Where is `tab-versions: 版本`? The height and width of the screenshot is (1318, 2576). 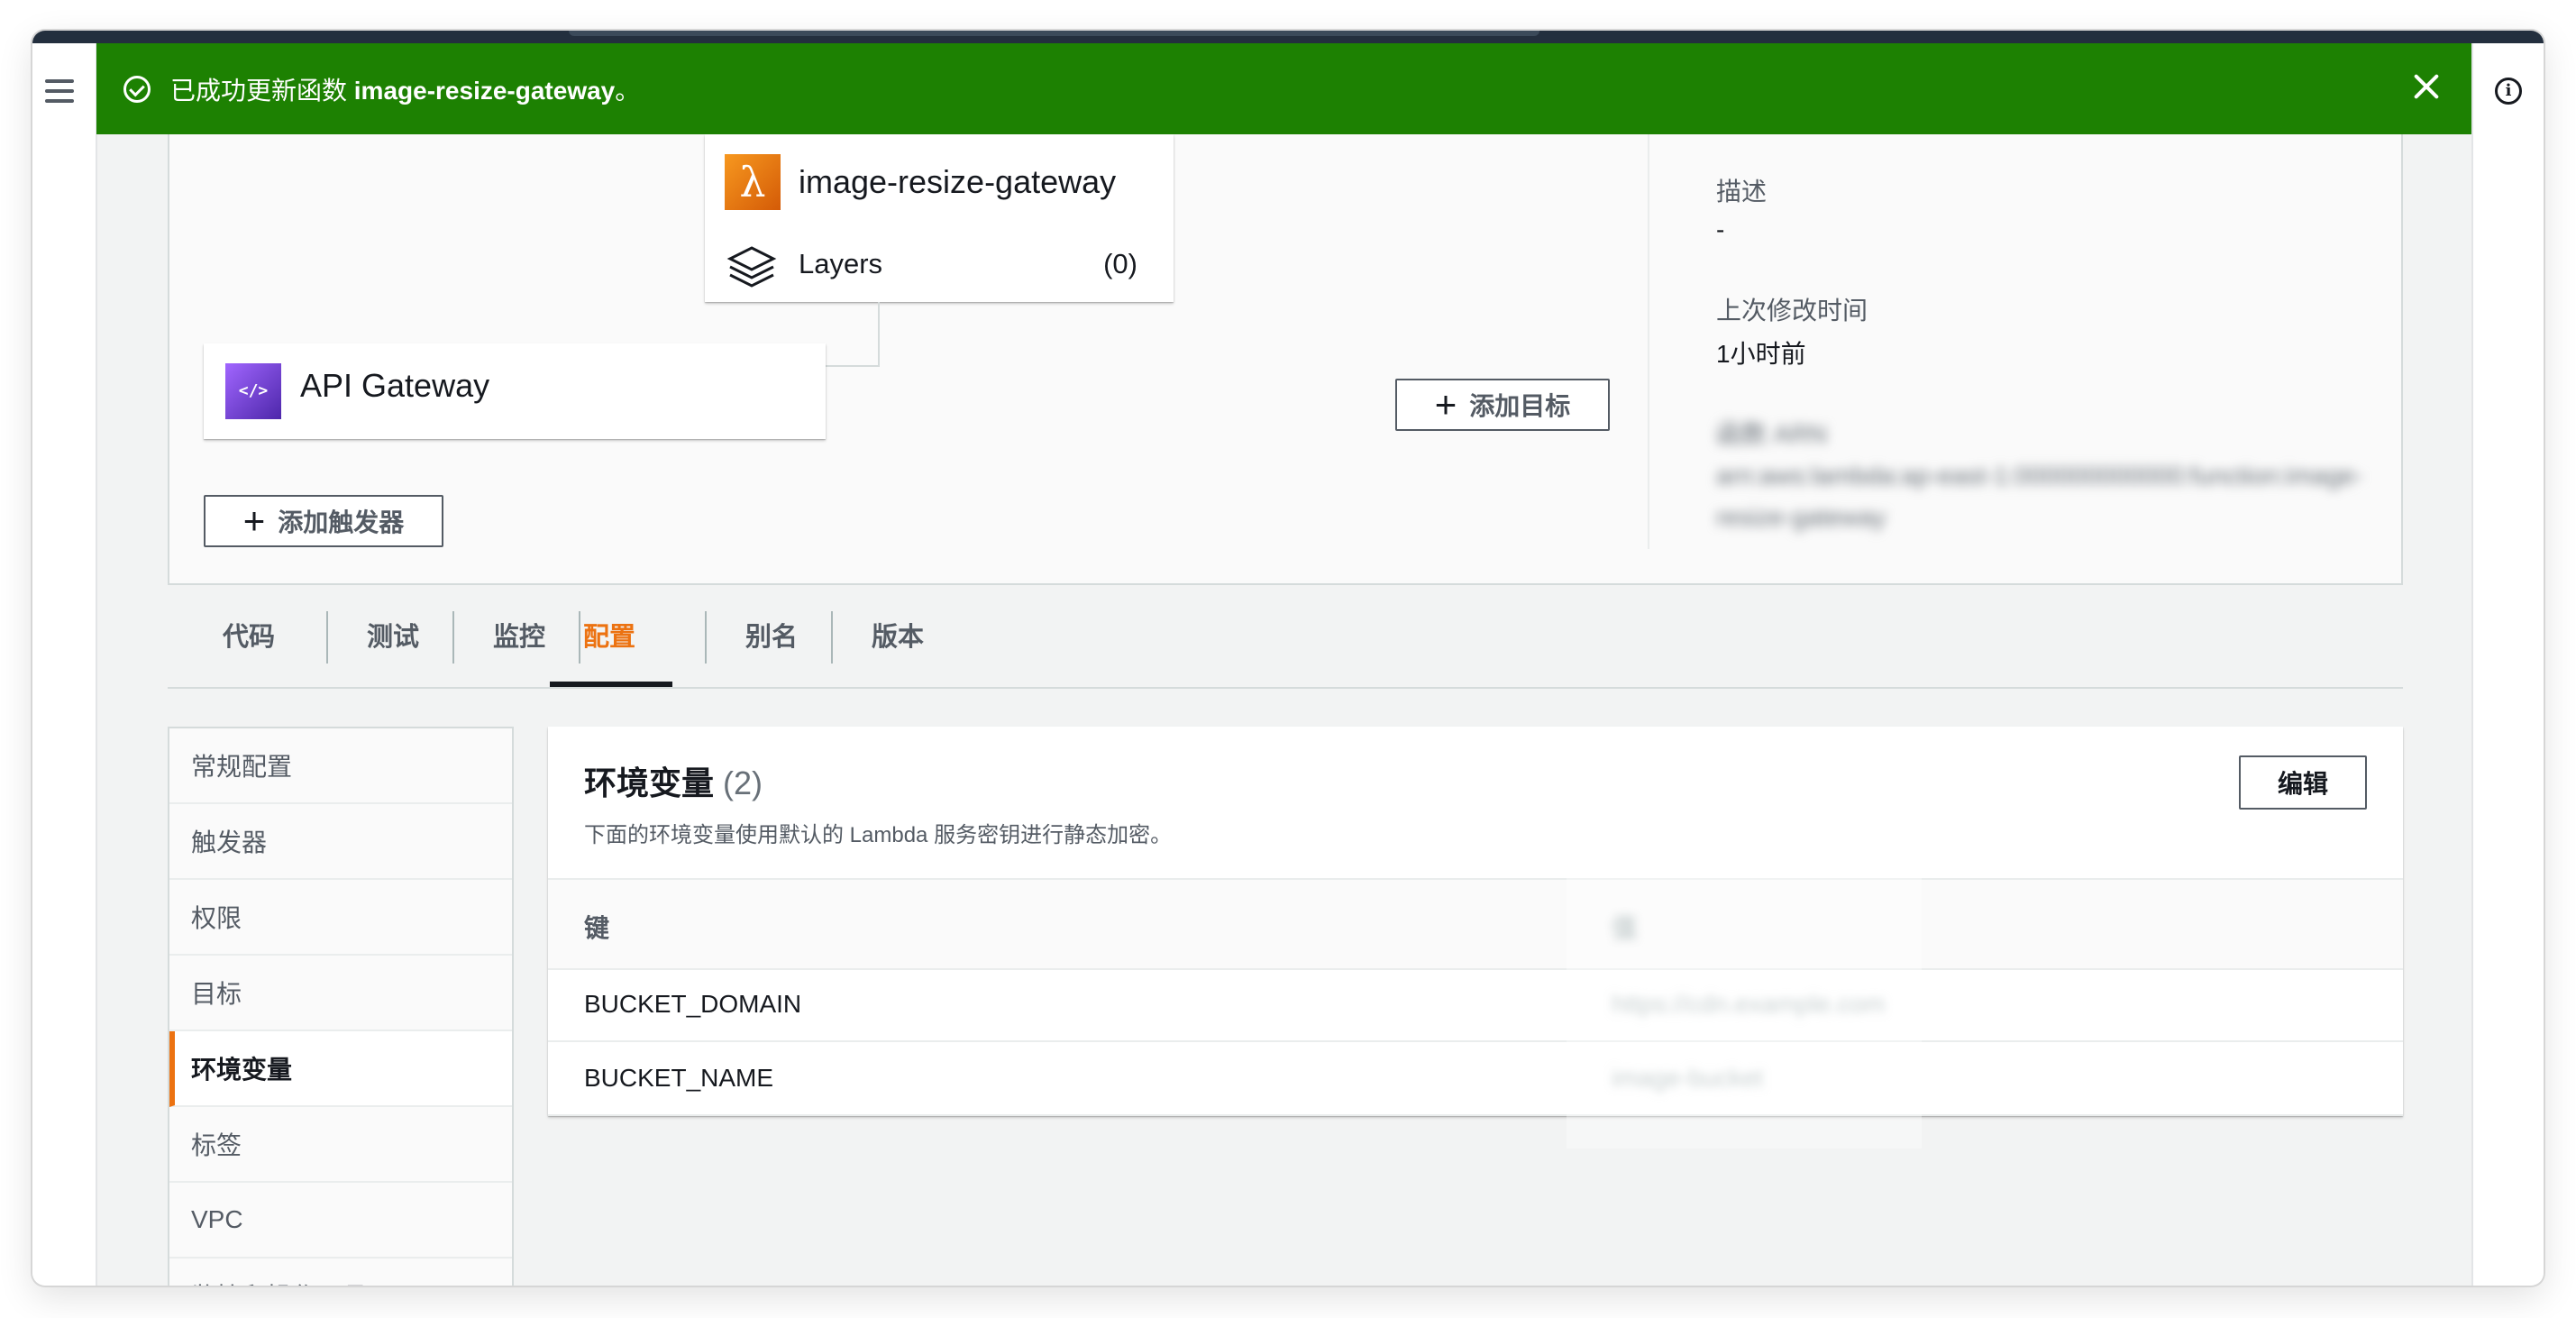 tab-versions: 版本 is located at coordinates (898, 635).